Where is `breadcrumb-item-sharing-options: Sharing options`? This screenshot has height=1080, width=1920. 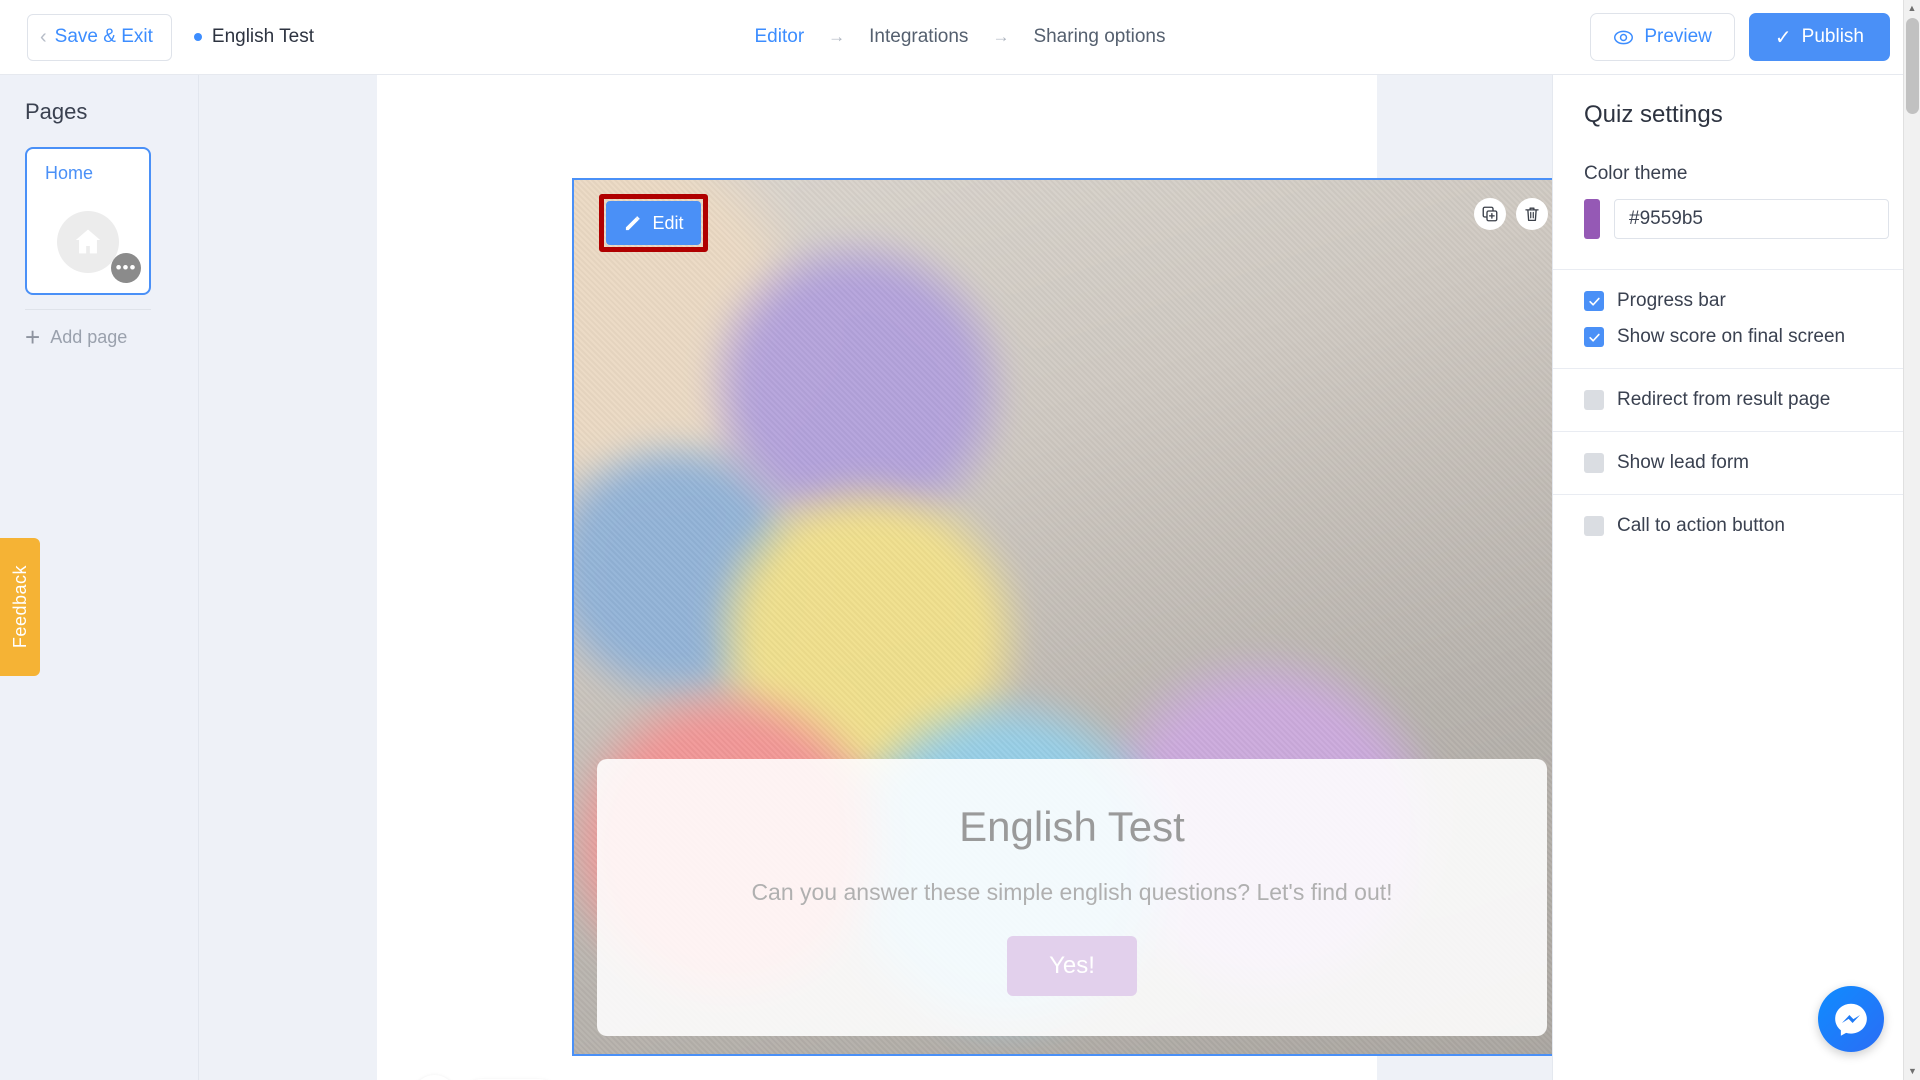 breadcrumb-item-sharing-options: Sharing options is located at coordinates (1099, 37).